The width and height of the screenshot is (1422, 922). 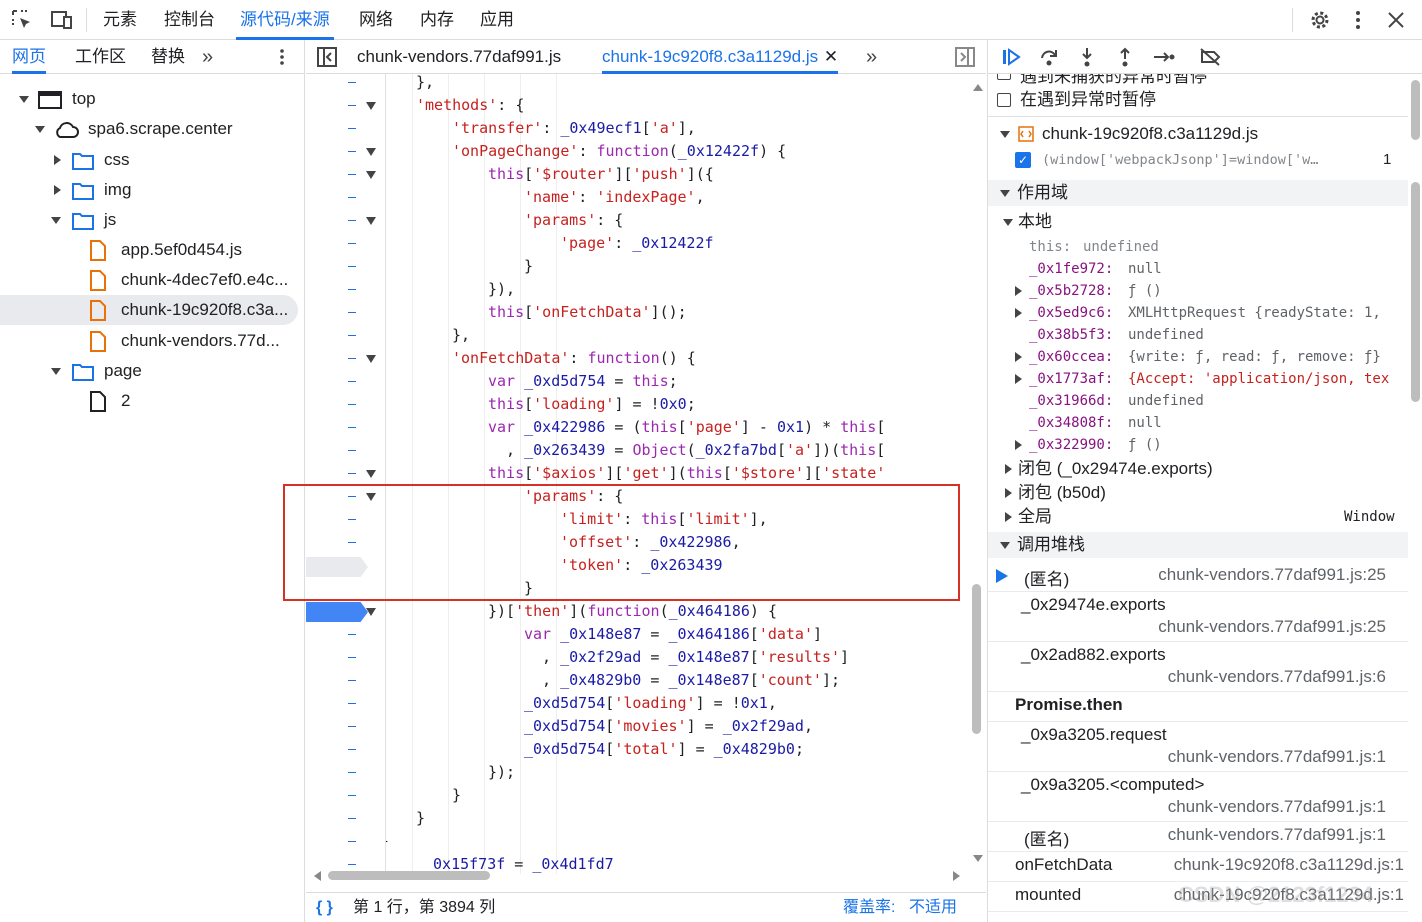 What do you see at coordinates (1198, 517) in the screenshot?
I see `scope-global-row: 全局 Window` at bounding box center [1198, 517].